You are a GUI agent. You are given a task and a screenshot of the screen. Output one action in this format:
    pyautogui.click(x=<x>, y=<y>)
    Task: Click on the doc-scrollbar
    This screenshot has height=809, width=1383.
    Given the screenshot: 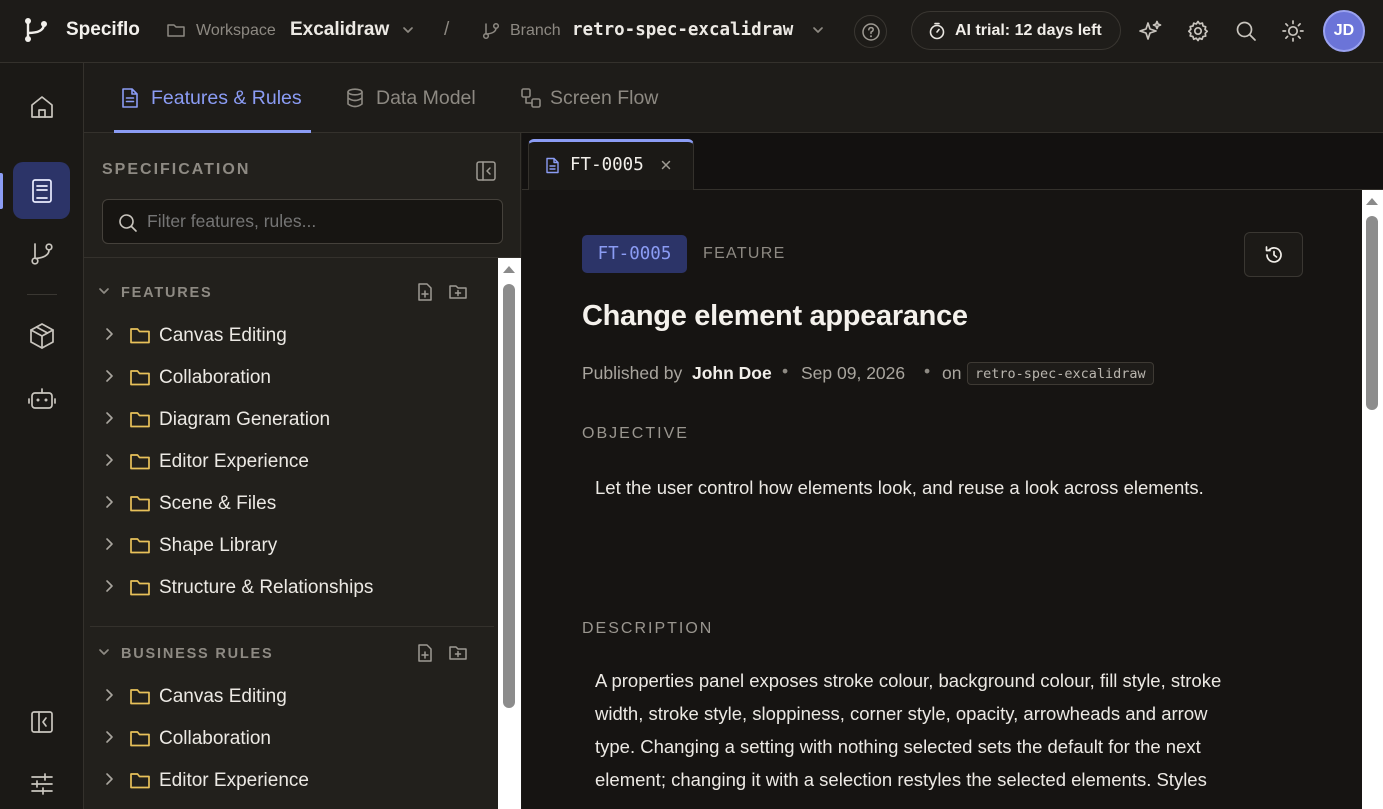 What is the action you would take?
    pyautogui.click(x=1372, y=499)
    